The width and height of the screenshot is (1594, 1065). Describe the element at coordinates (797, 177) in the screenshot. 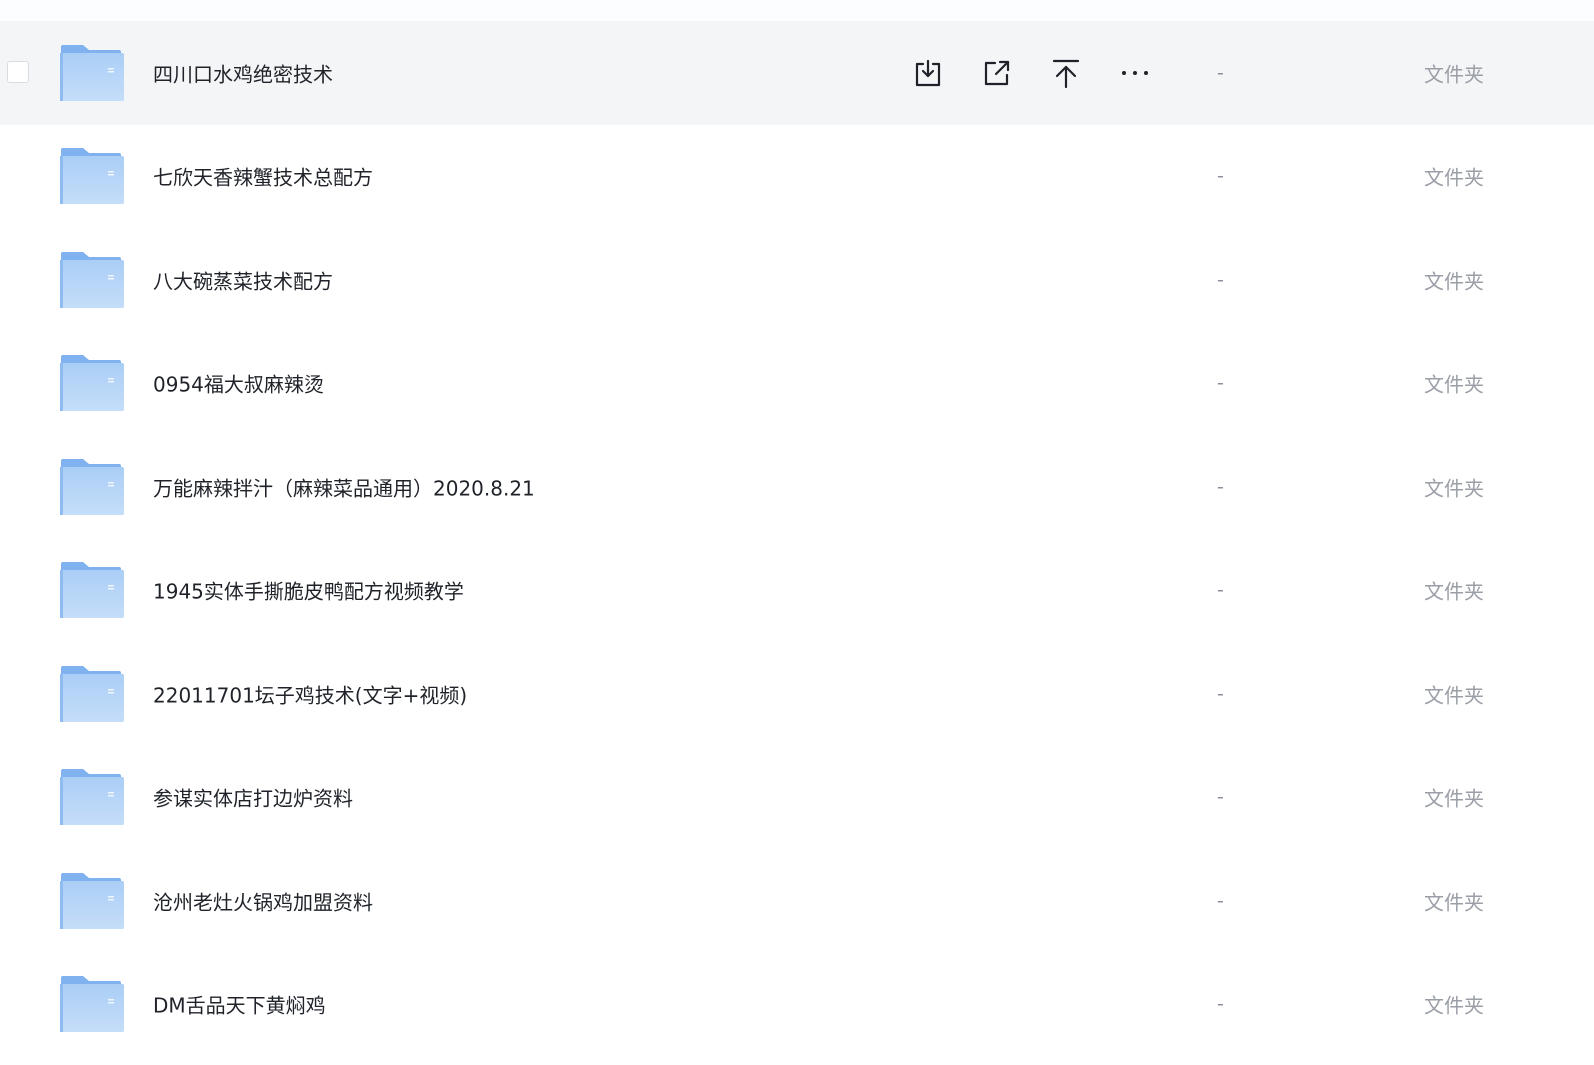

I see `file-row: 七欣天香辣蟹技术总配方 - 文件夹` at that location.